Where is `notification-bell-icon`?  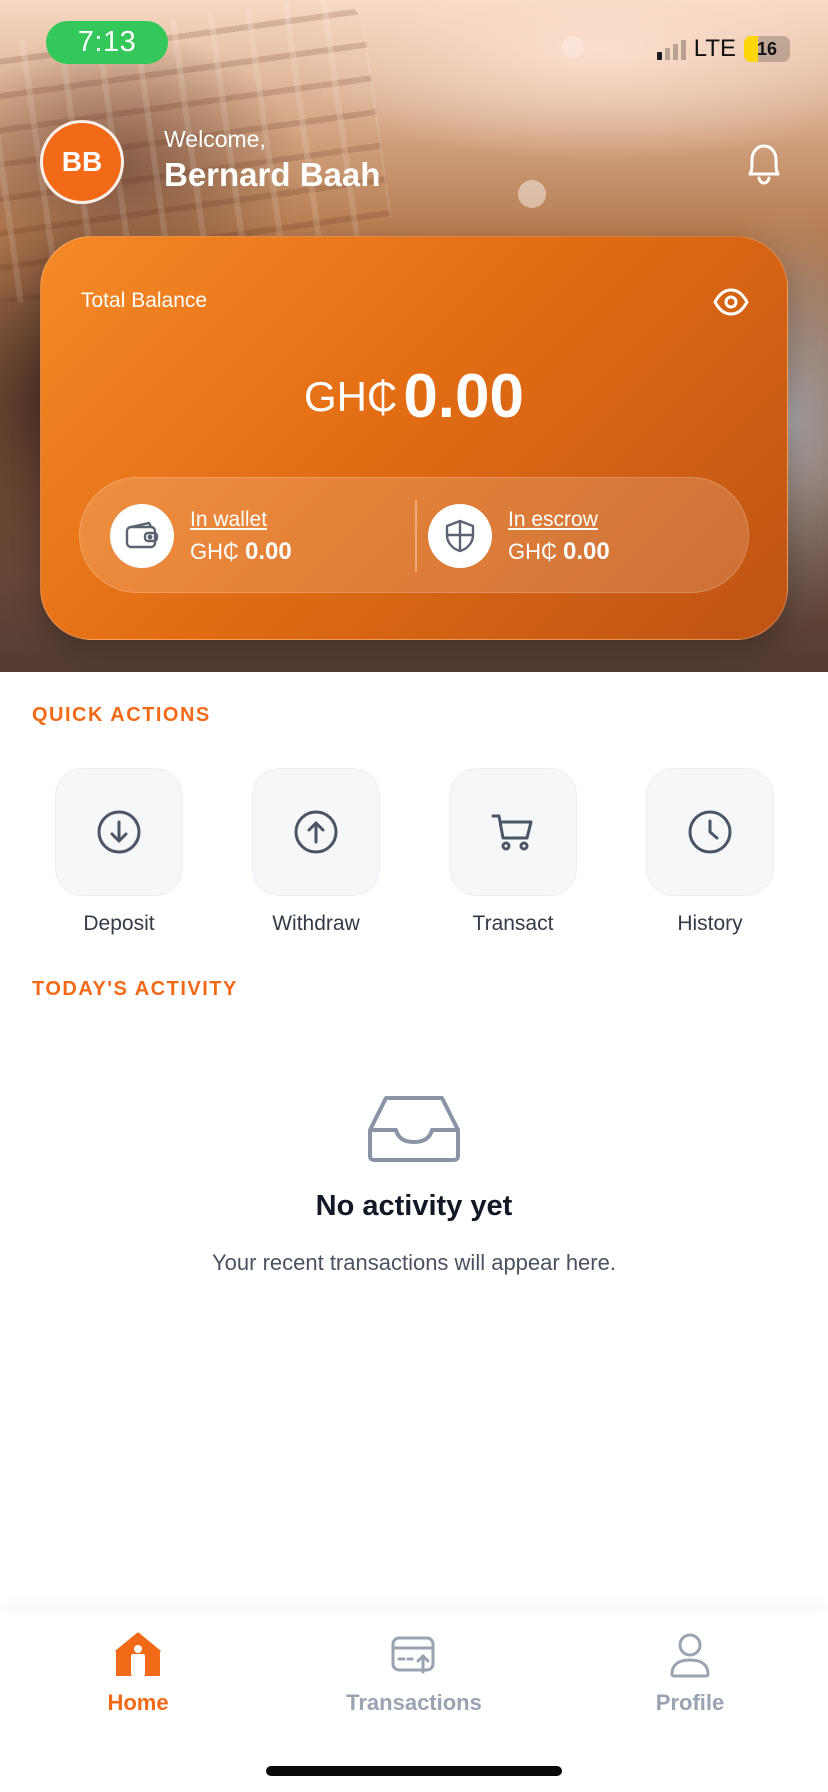 notification-bell-icon is located at coordinates (764, 164).